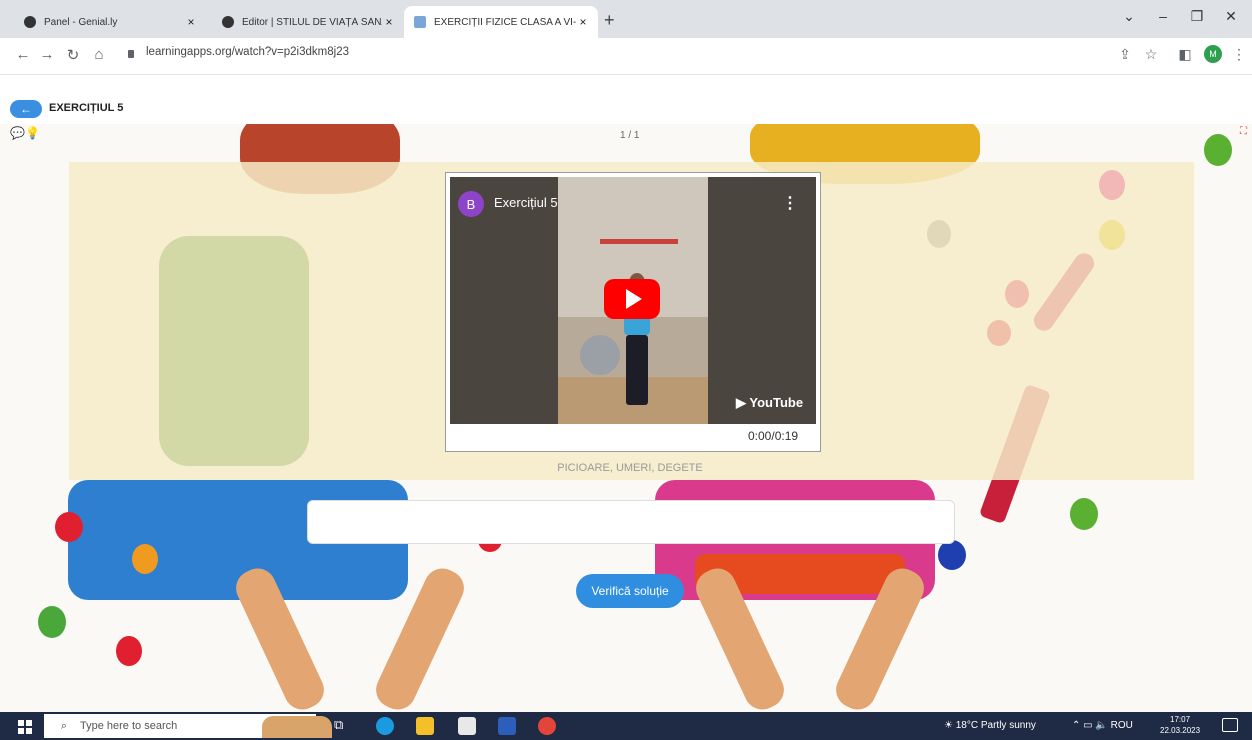  Describe the element at coordinates (639, 241) in the screenshot. I see `exercise-bar` at that location.